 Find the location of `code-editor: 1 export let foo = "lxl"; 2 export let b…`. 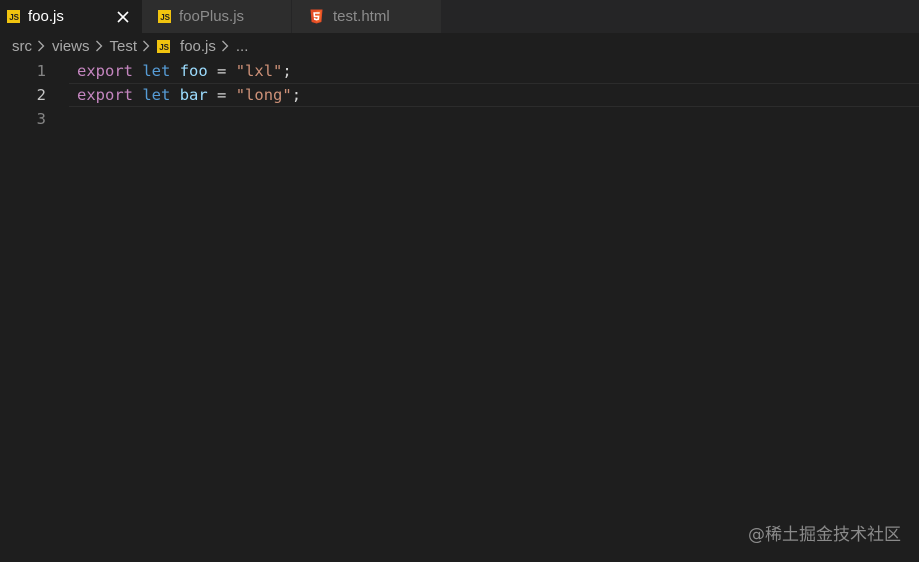

code-editor: 1 export let foo = "lxl"; 2 export let b… is located at coordinates (459, 95).